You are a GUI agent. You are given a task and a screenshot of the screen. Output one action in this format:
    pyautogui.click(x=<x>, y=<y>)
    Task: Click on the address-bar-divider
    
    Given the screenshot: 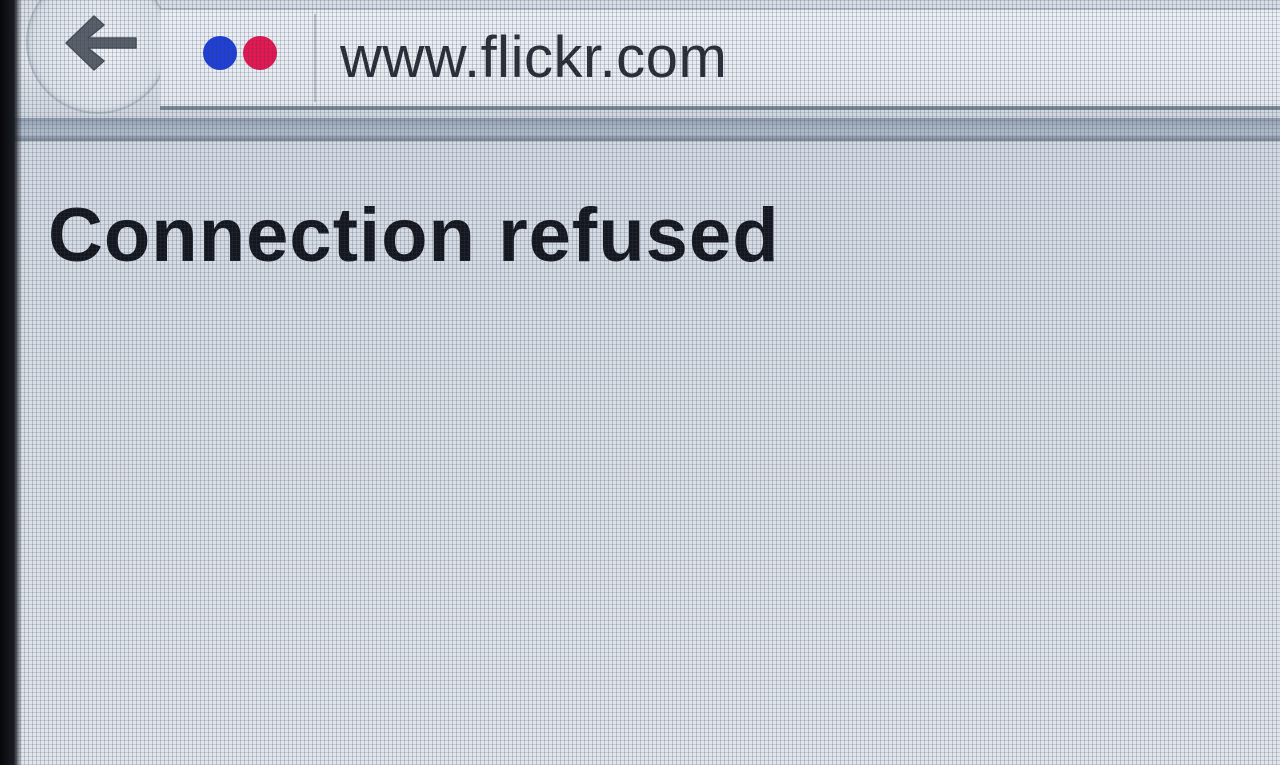 What is the action you would take?
    pyautogui.click(x=315, y=58)
    